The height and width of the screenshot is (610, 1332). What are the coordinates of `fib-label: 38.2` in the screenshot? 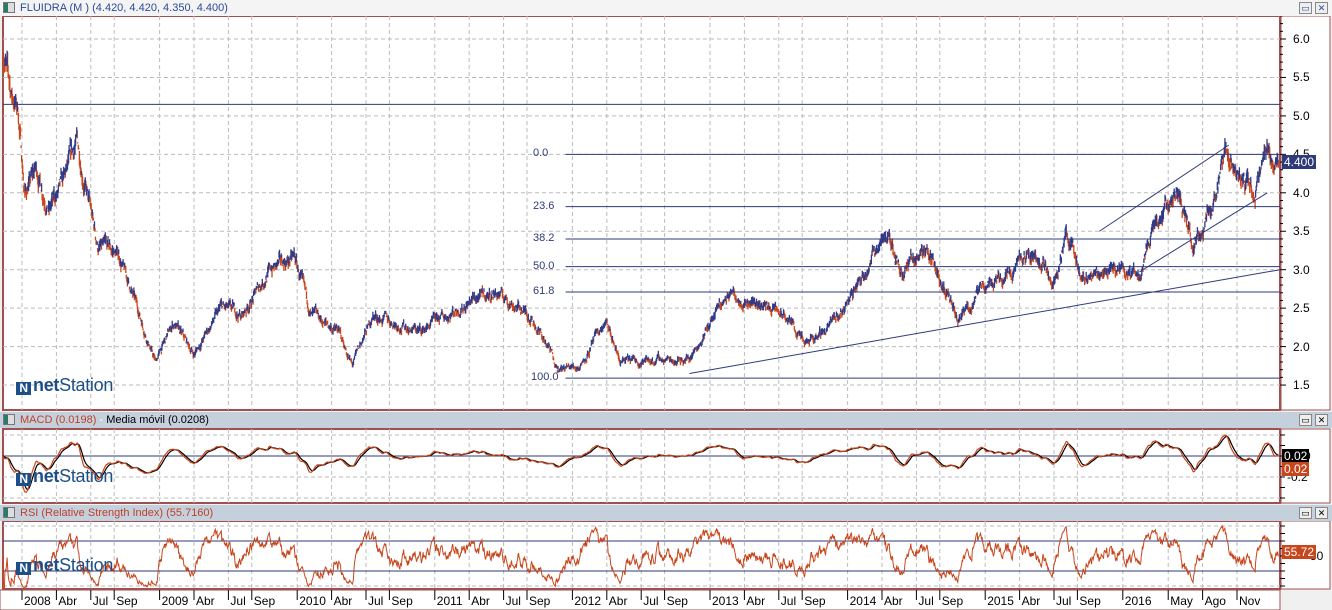 It's located at (544, 237).